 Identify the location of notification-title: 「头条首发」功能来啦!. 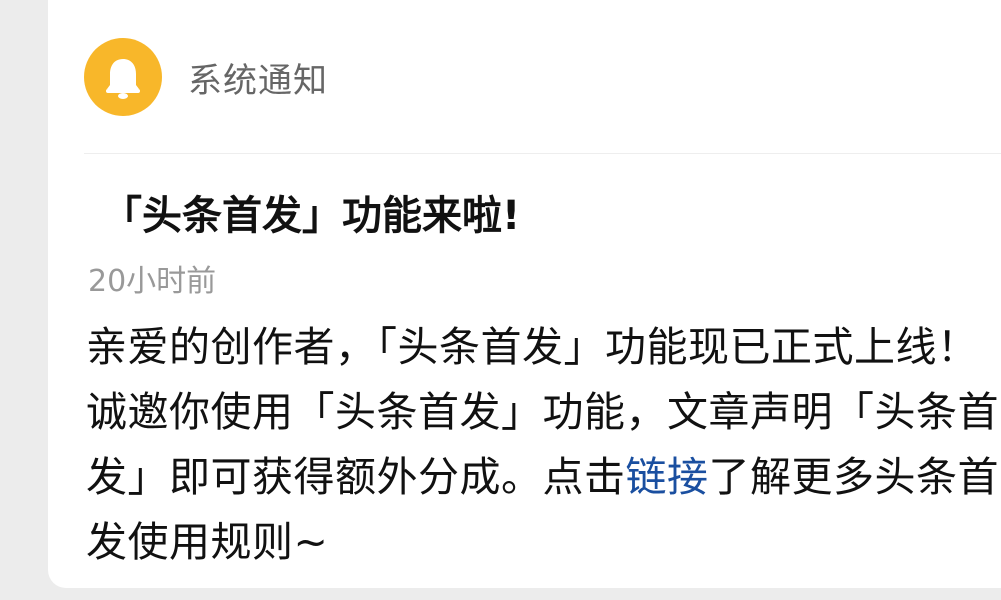
(311, 216).